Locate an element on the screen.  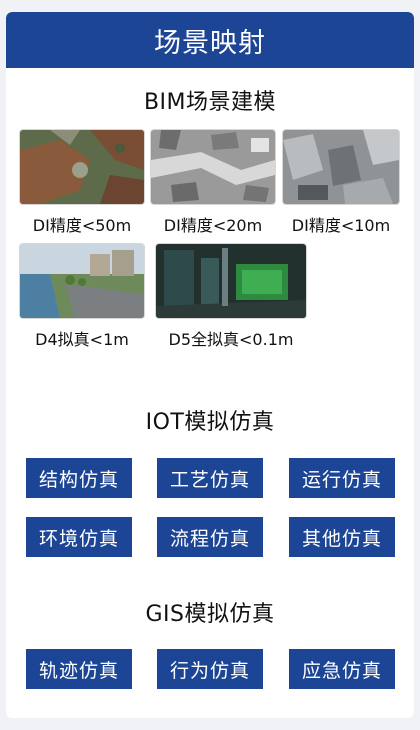
bim-section-title: BIM场景建模 is located at coordinates (210, 102).